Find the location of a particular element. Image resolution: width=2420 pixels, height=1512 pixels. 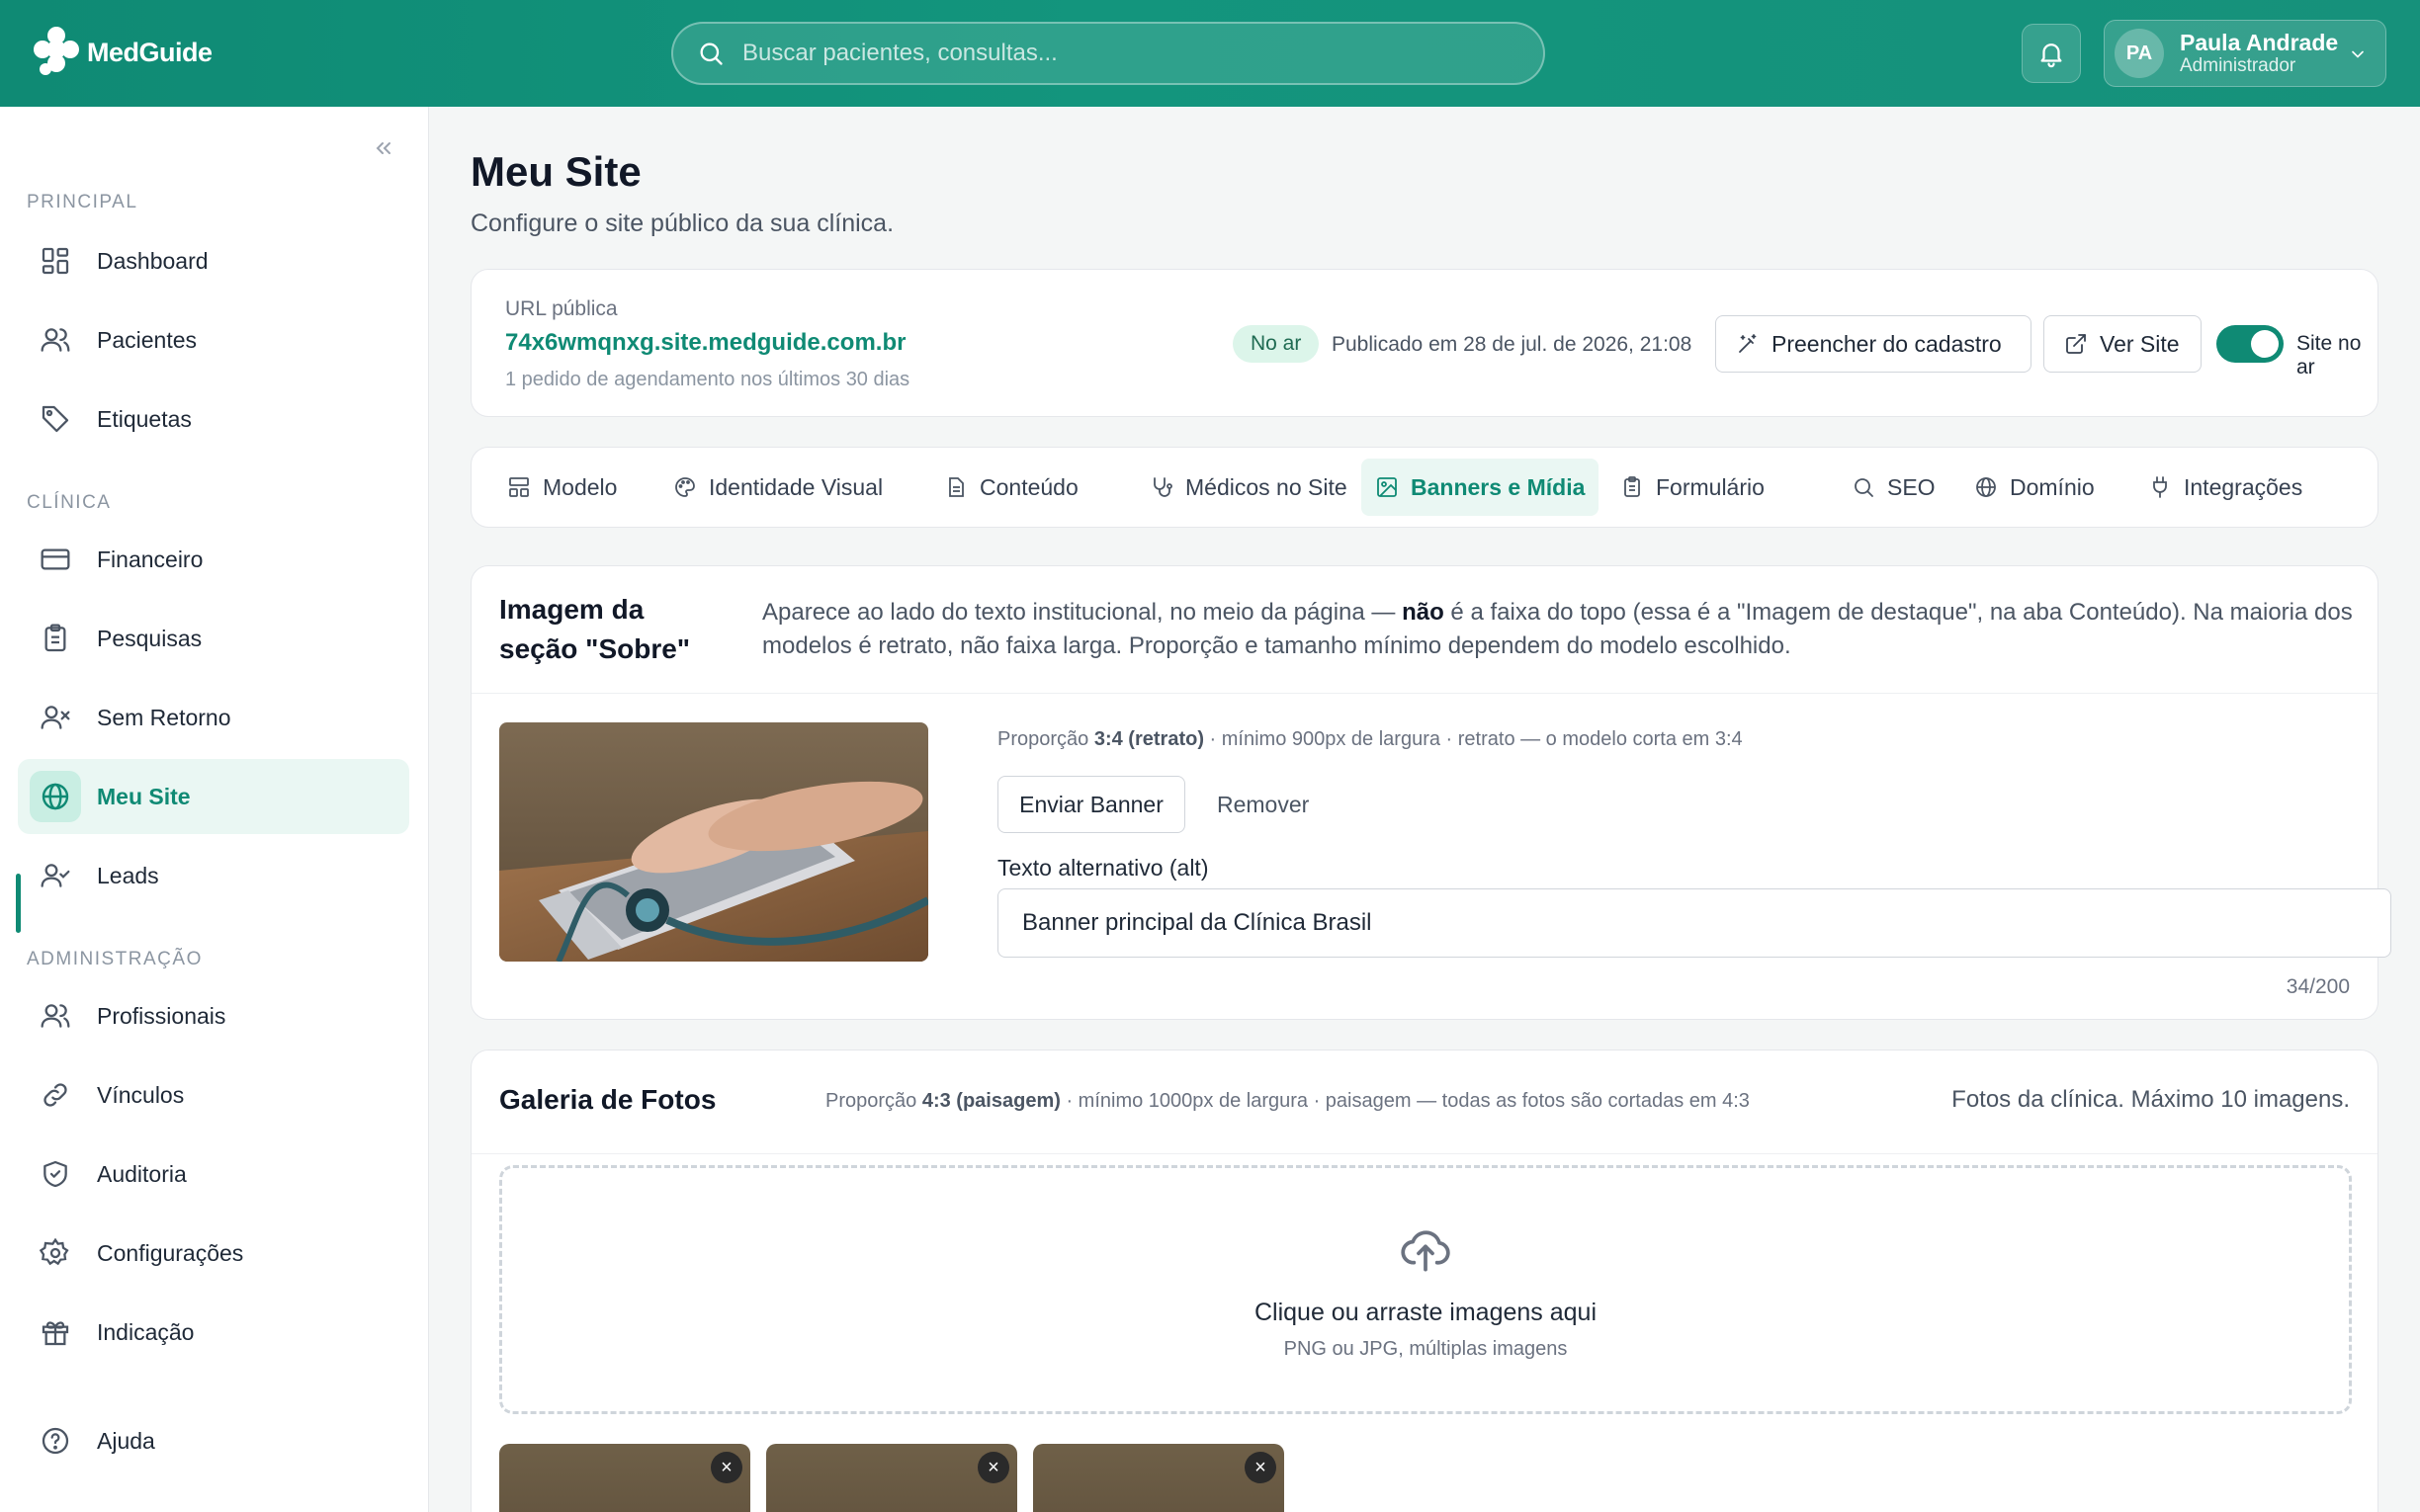

tab-medicos-no-site: Médicos no Site is located at coordinates (1248, 487).